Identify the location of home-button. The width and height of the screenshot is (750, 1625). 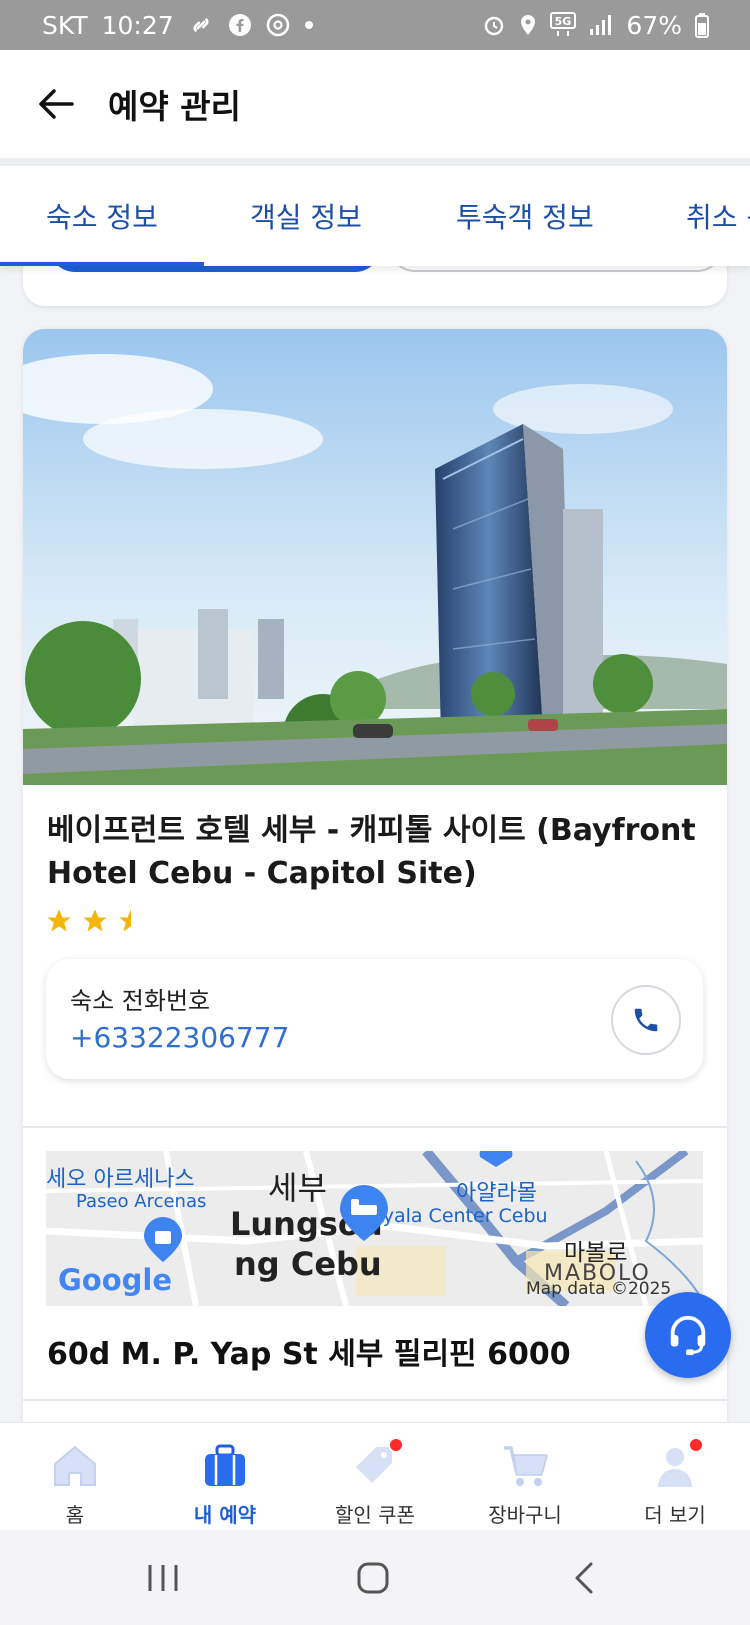
(373, 1577).